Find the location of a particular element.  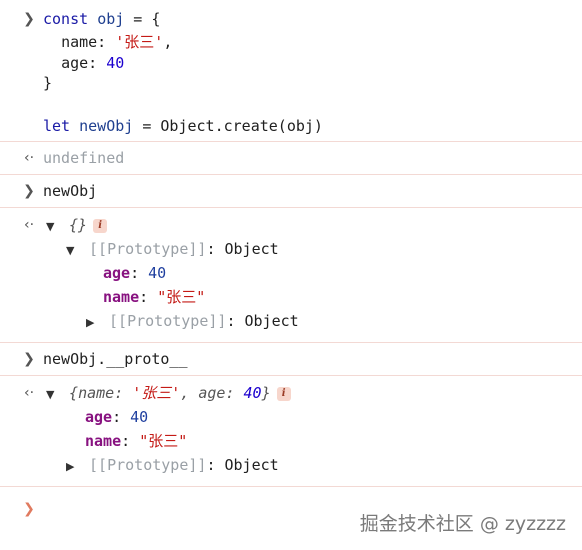

string-value: '张三' is located at coordinates (139, 42).